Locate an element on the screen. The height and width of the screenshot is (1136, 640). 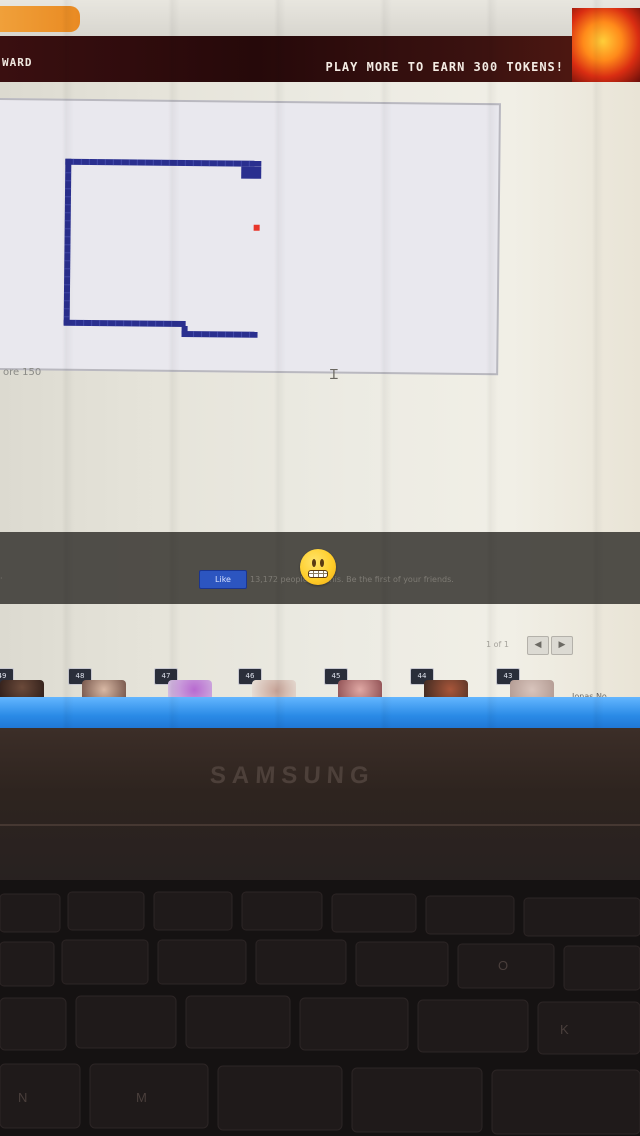
notice-edge-text: · is located at coordinates (1, 578).